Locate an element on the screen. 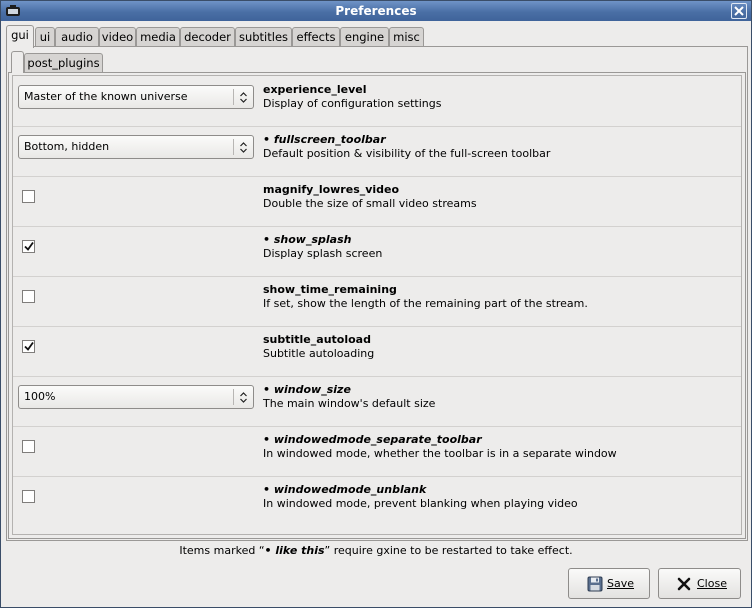 The height and width of the screenshot is (608, 752). setting-description: Display splash screen is located at coordinates (323, 253).